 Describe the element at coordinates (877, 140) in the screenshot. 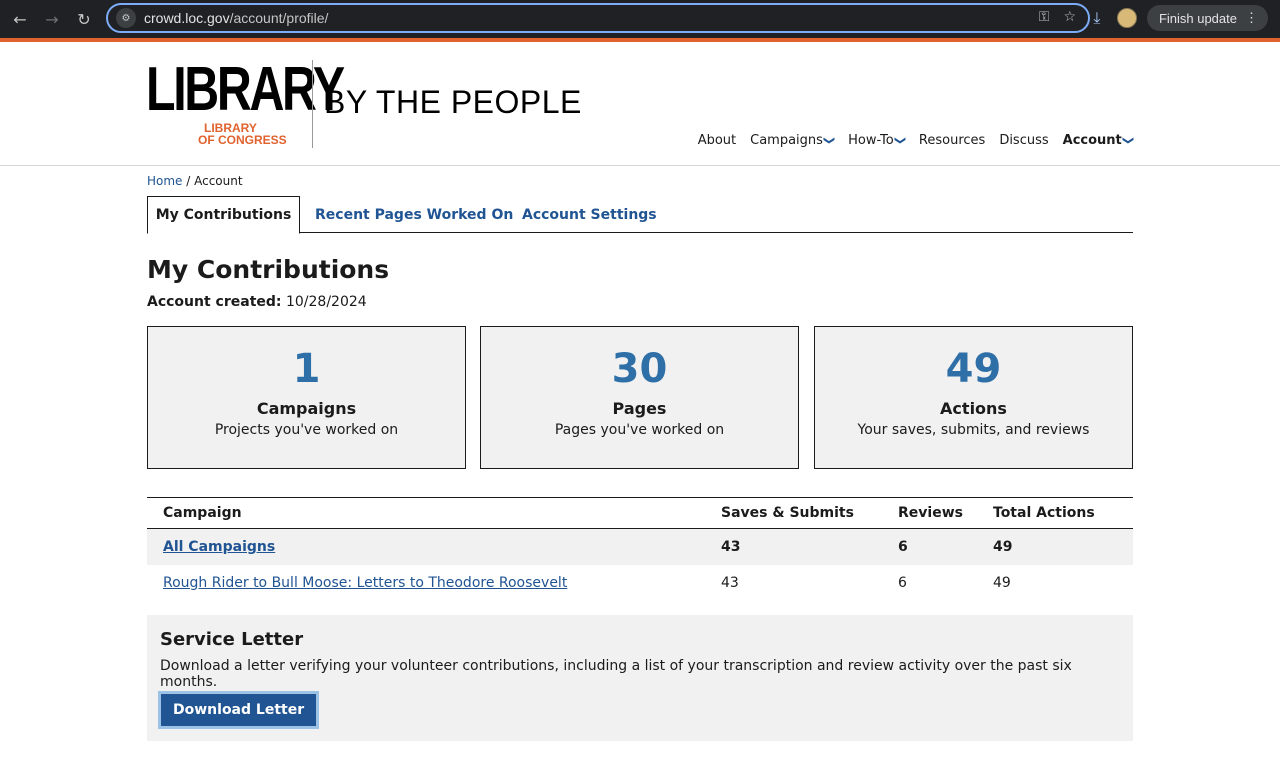

I see `nav-howto: How-To❯` at that location.